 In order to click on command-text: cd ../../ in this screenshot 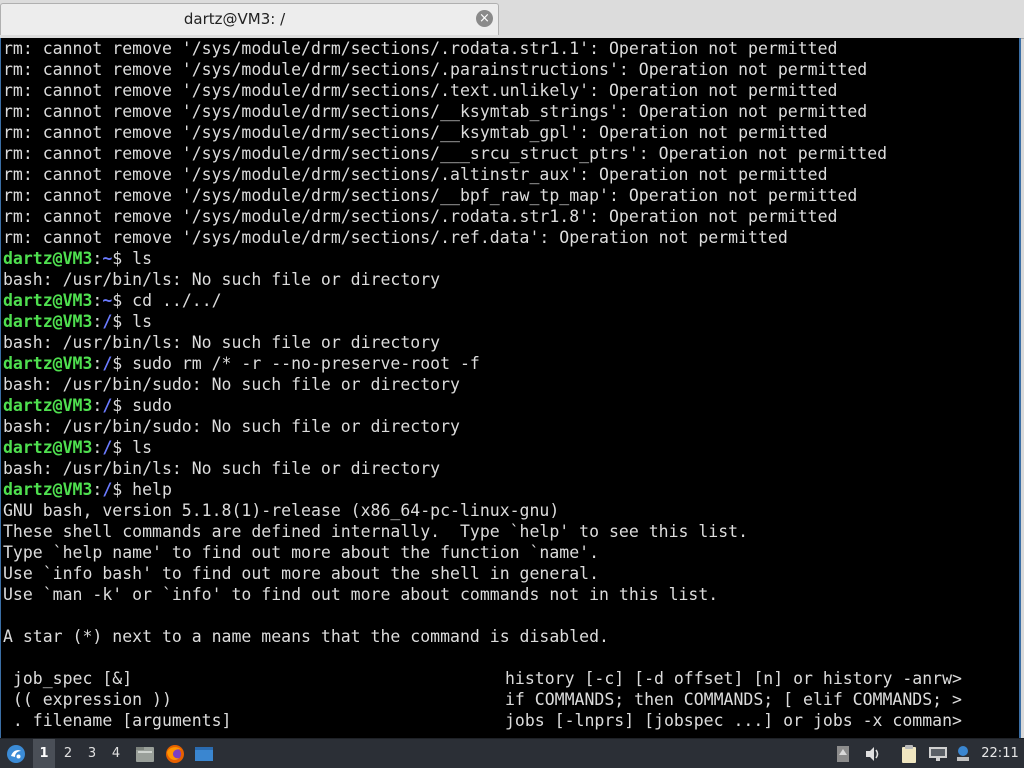, I will do `click(172, 300)`.